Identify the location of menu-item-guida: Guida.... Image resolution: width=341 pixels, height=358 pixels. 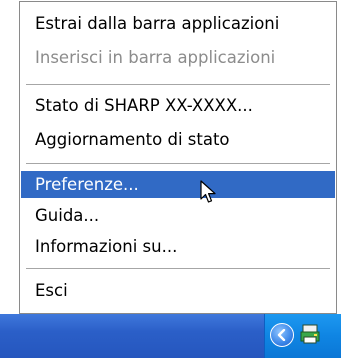
(178, 215).